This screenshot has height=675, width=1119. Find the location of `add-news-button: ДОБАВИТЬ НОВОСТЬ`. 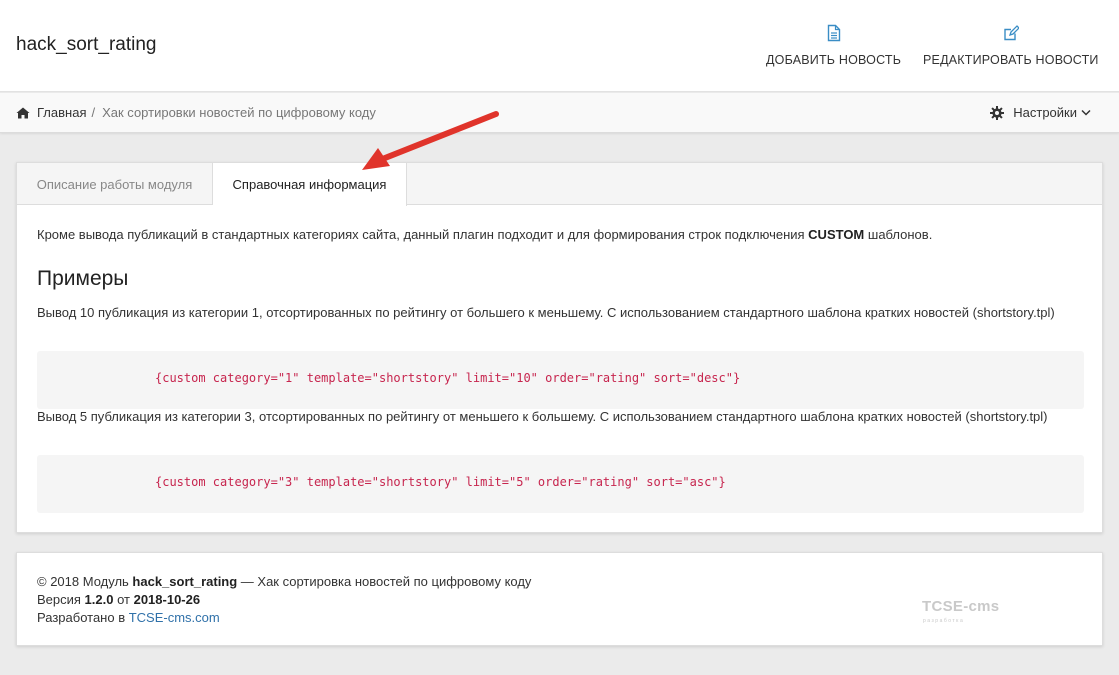

add-news-button: ДОБАВИТЬ НОВОСТЬ is located at coordinates (833, 46).